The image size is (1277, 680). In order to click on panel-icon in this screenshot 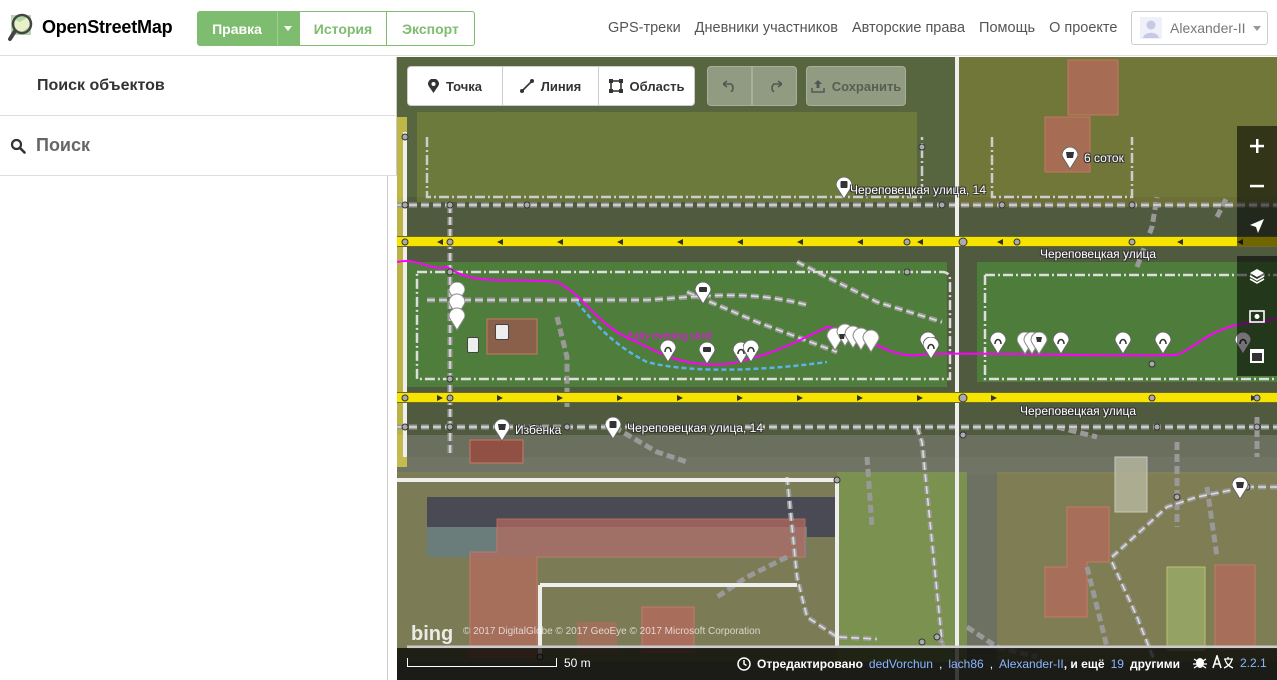, I will do `click(1257, 356)`.